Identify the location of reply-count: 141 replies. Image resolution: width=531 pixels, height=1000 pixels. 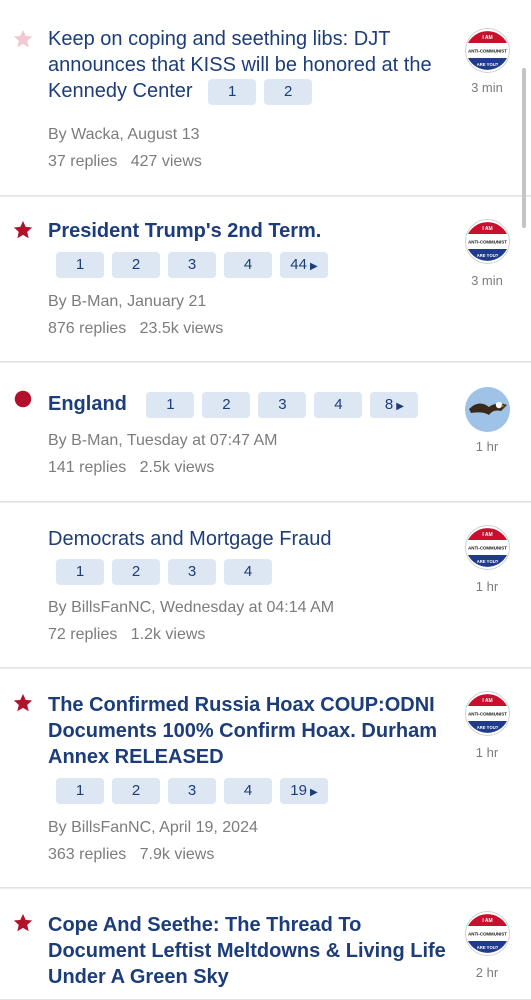
(87, 467).